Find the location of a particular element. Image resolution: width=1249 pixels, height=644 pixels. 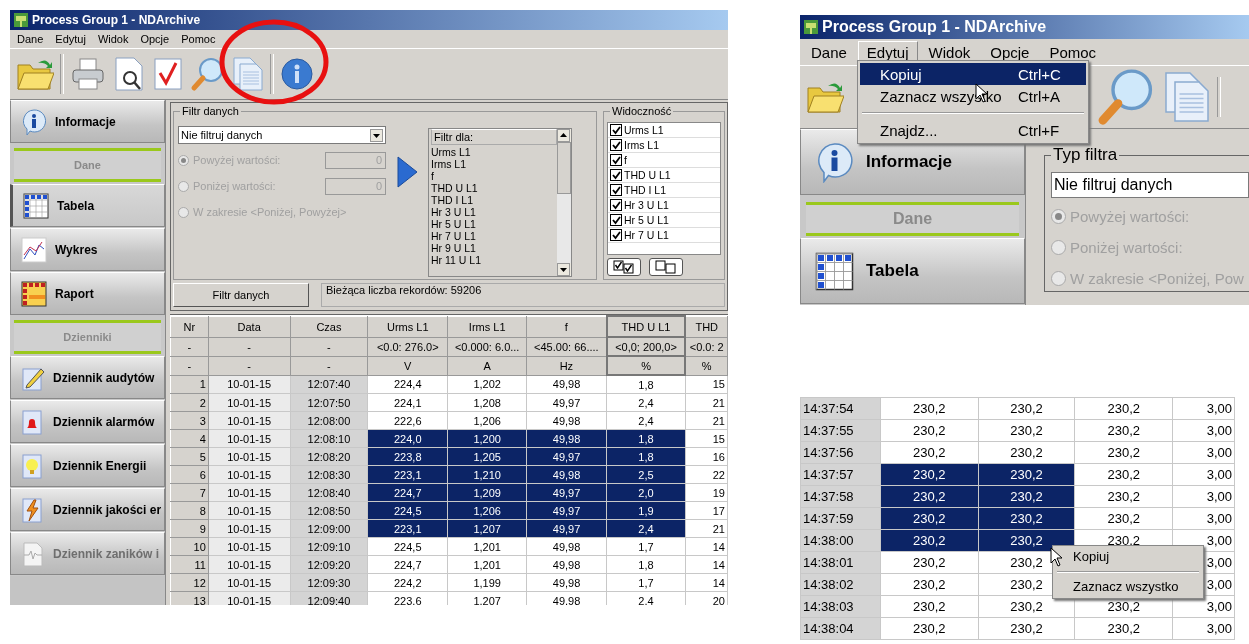

column-header: Czas is located at coordinates (329, 326).